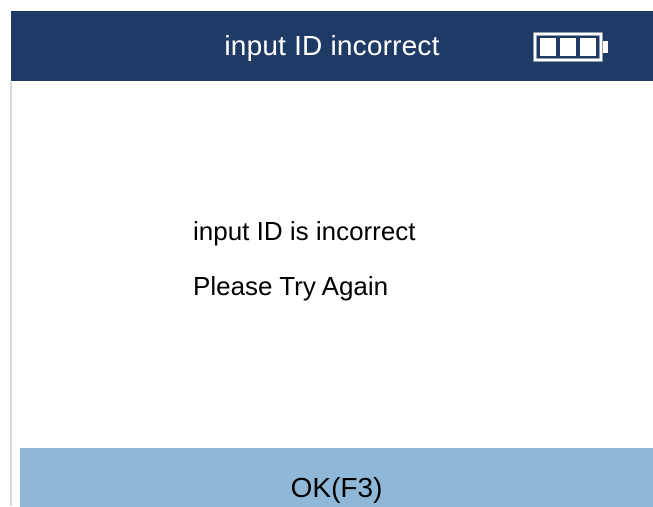 The width and height of the screenshot is (653, 507). I want to click on error-message: input ID is incorrect, so click(304, 231).